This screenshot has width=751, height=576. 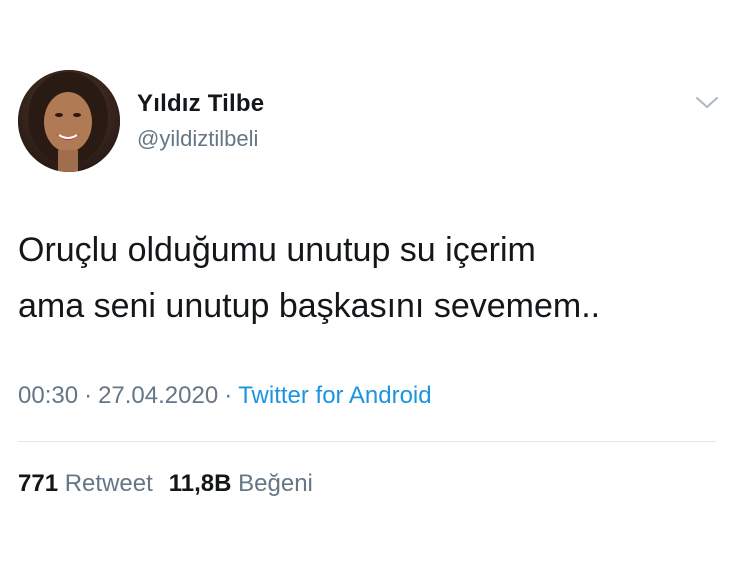 What do you see at coordinates (165, 484) in the screenshot?
I see `tweet-stats: 771 Retweet 11,8B Beğeni` at bounding box center [165, 484].